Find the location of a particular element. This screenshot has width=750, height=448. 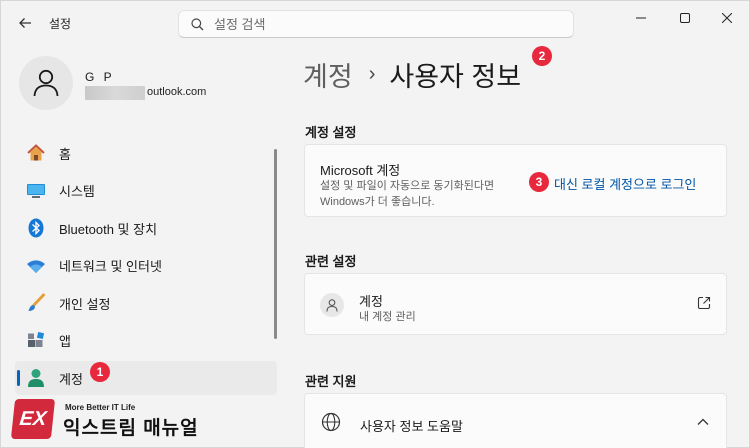

sidebar-item-bluetooth: Bluetooth 및 장치 is located at coordinates (146, 228).